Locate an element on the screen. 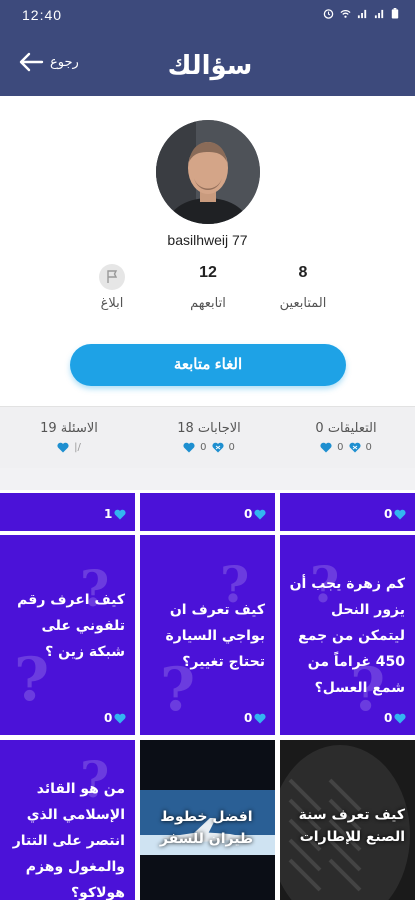  status-icons is located at coordinates (361, 13).